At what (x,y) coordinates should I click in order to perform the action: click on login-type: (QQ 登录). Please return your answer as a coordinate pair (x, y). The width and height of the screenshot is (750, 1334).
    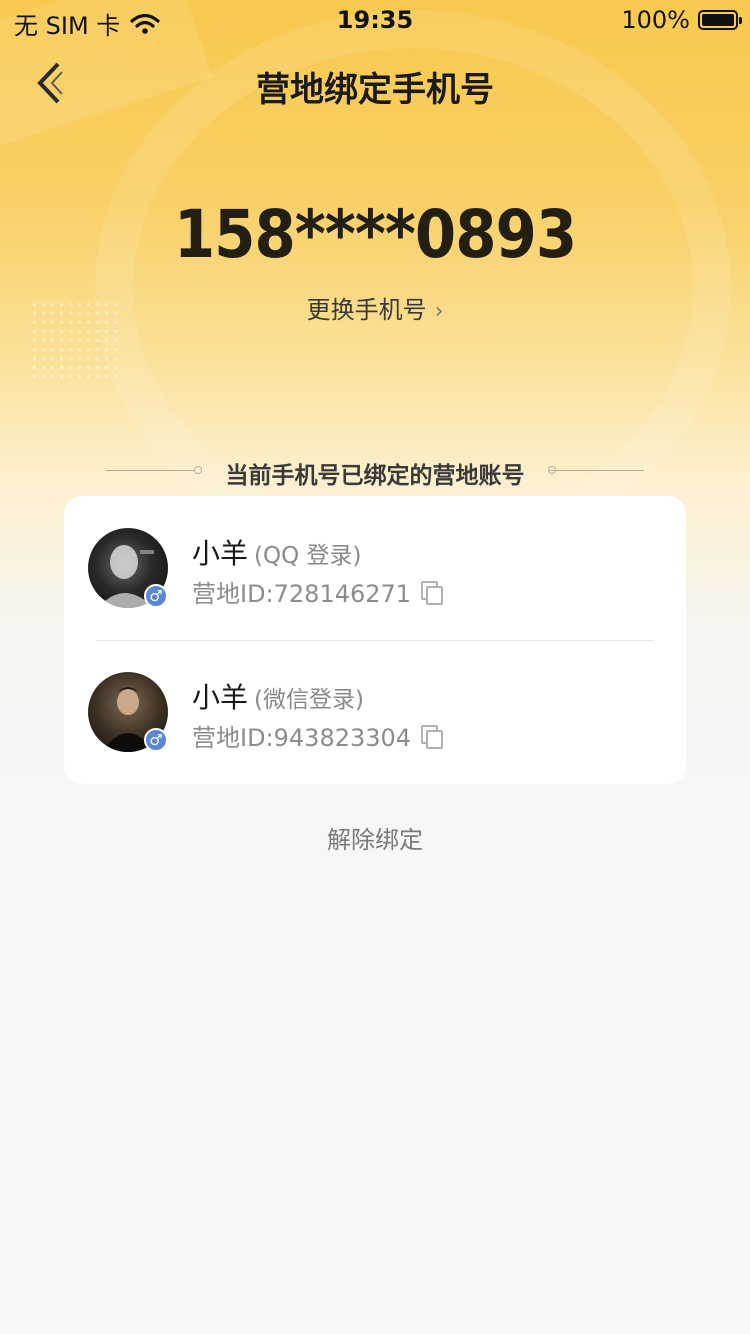
    Looking at the image, I should click on (308, 556).